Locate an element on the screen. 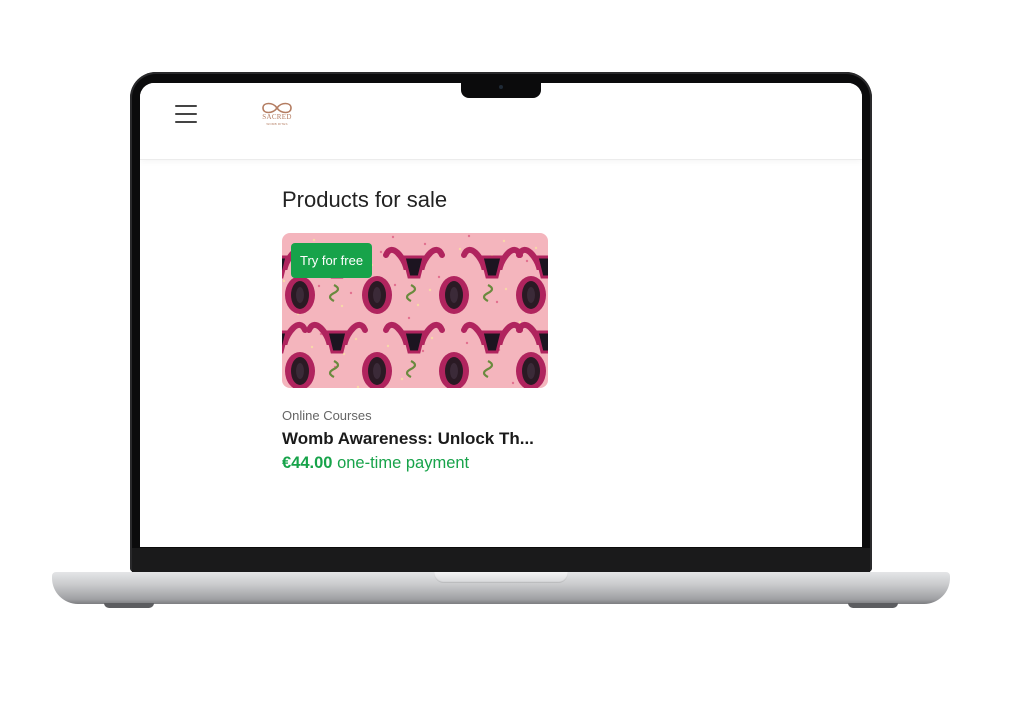 The height and width of the screenshot is (724, 1024). price-note: one-time payment is located at coordinates (403, 463).